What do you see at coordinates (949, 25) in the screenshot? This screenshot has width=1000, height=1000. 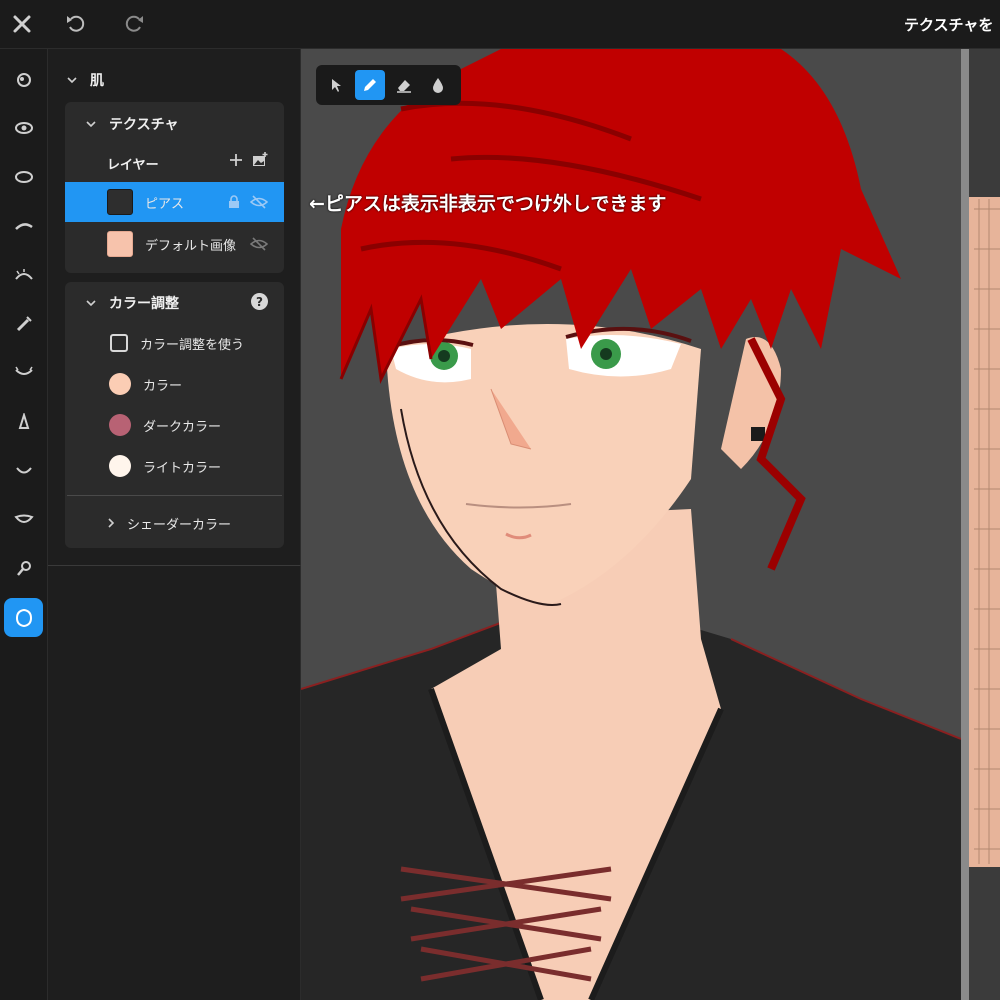 I see `page-title: テクスチャを` at bounding box center [949, 25].